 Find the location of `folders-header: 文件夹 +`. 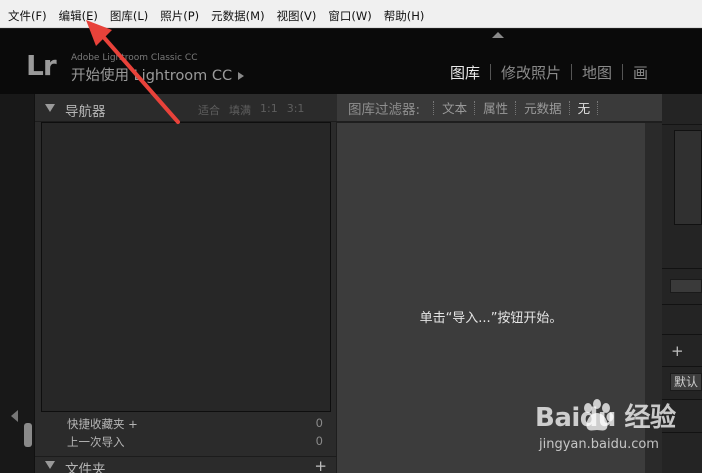

folders-header: 文件夹 + is located at coordinates (186, 464).